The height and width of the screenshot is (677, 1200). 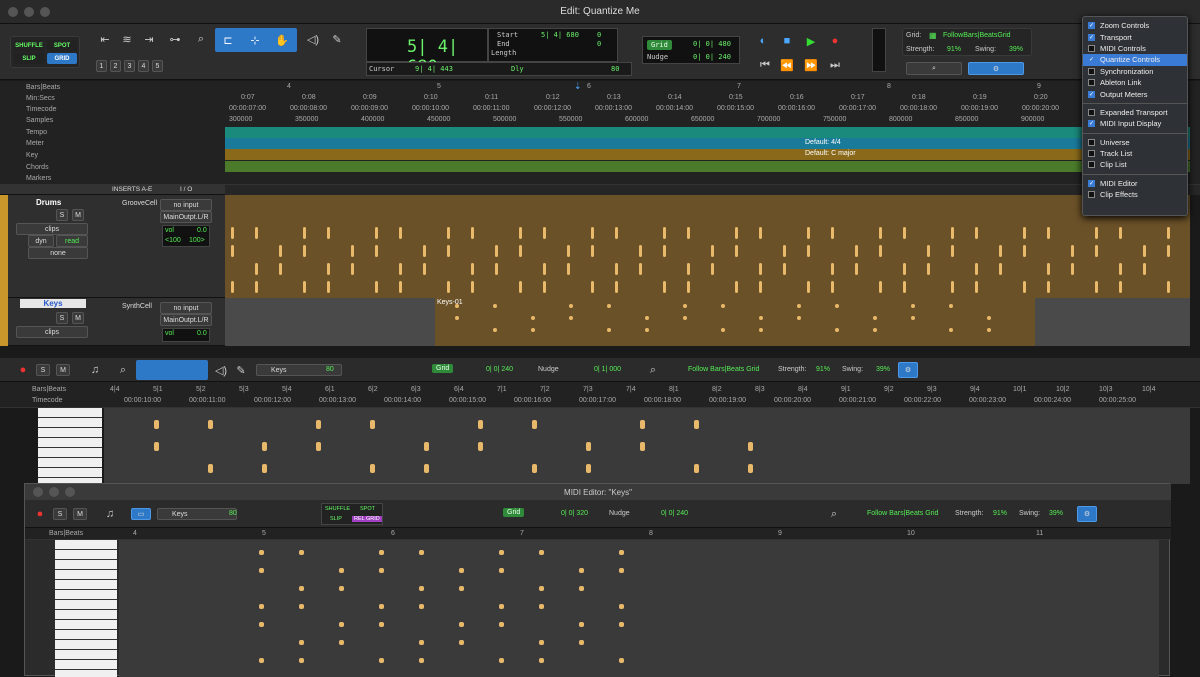 I want to click on main-counter: 5| 4| 680, so click(x=427, y=52).